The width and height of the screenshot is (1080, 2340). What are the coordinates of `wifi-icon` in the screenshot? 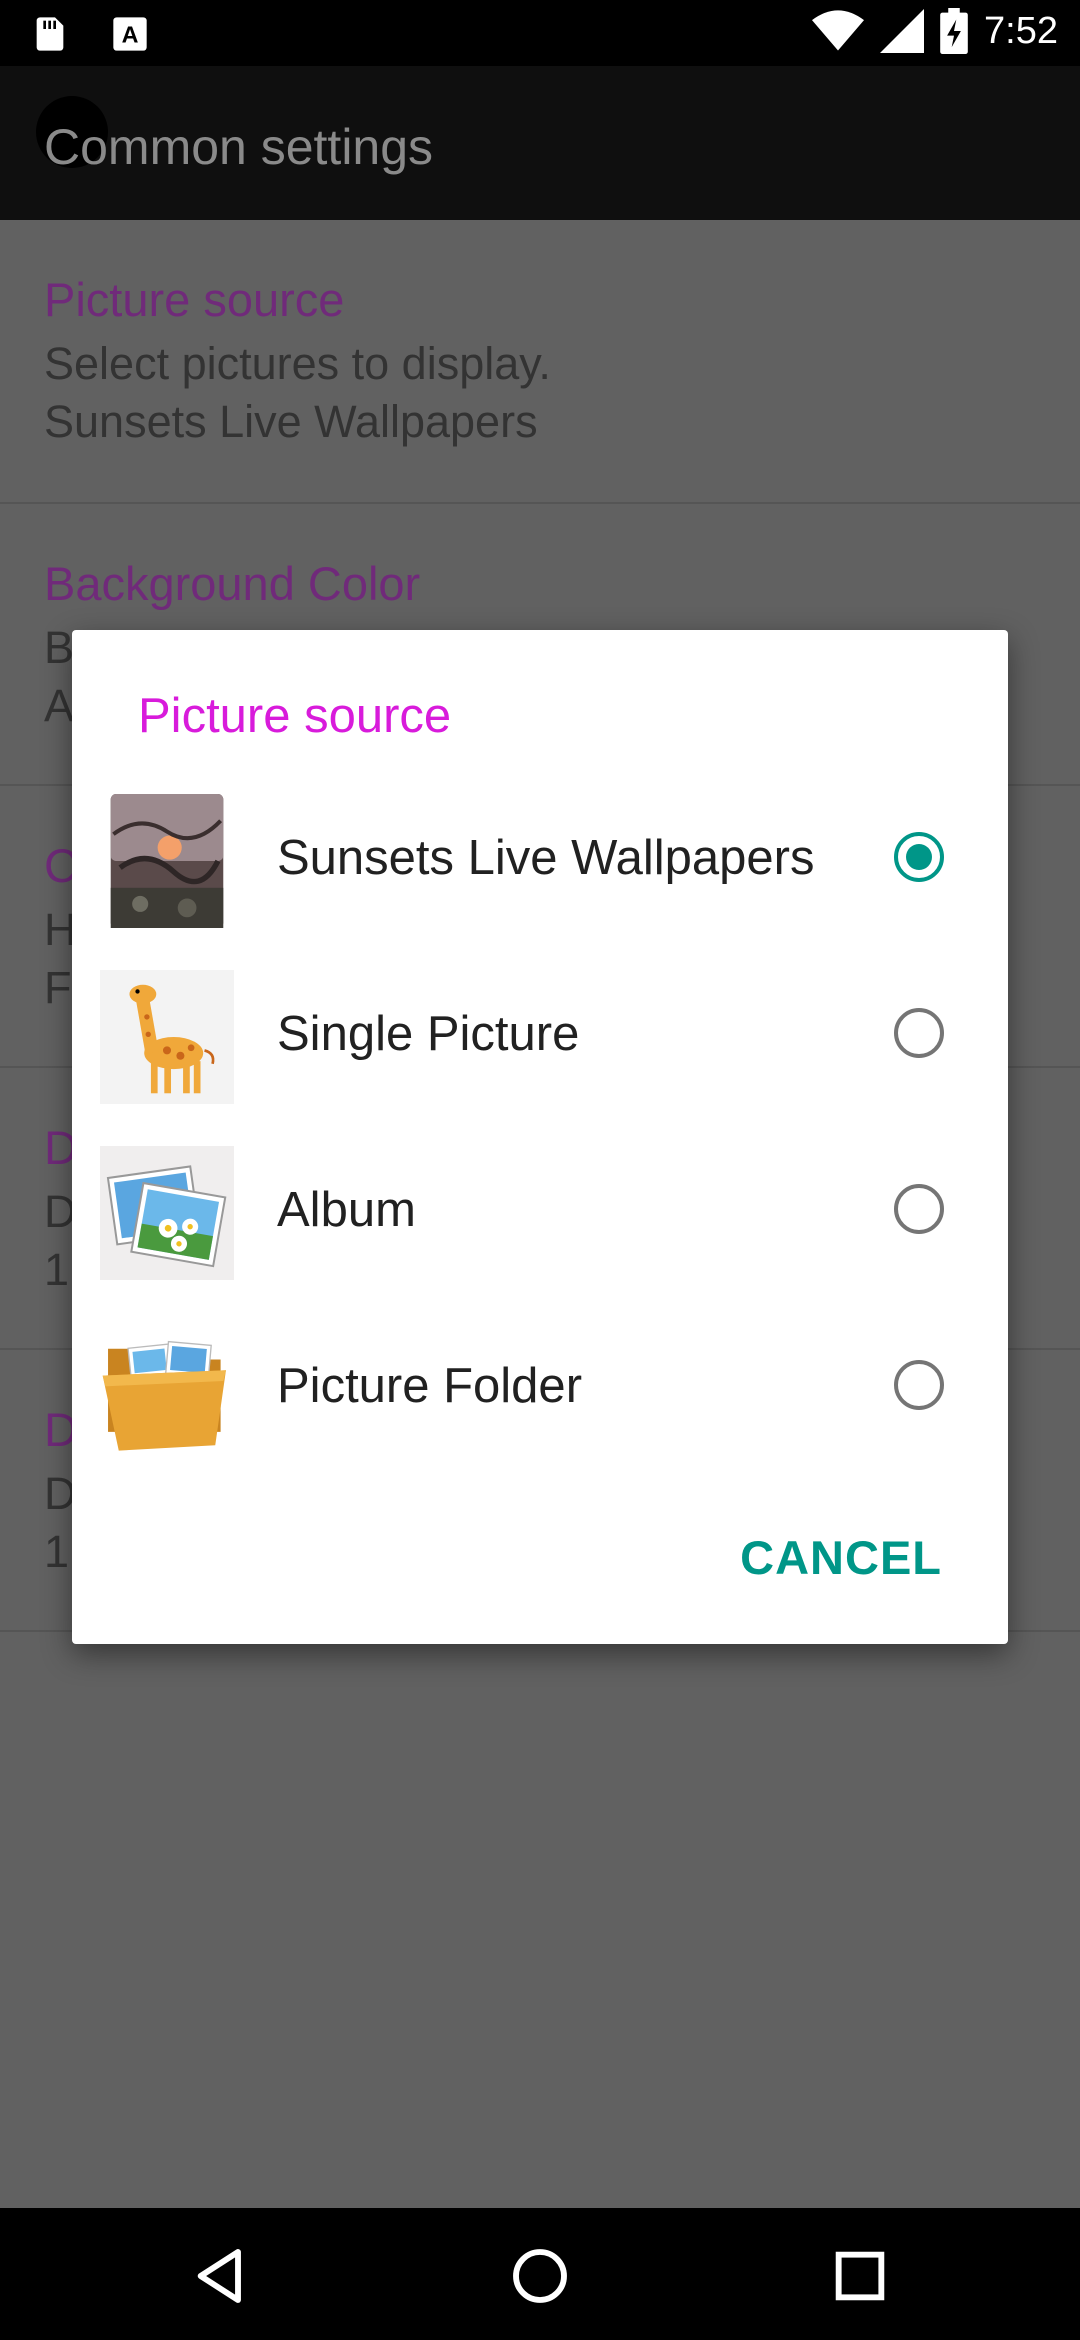 It's located at (838, 30).